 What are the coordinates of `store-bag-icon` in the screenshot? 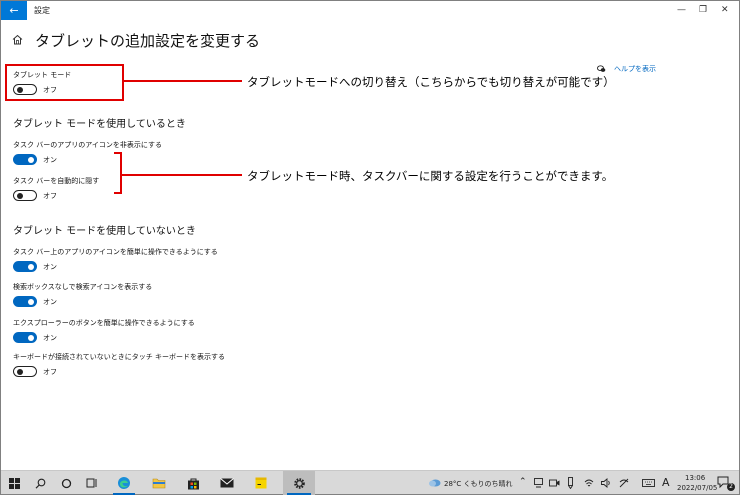 It's located at (193, 483).